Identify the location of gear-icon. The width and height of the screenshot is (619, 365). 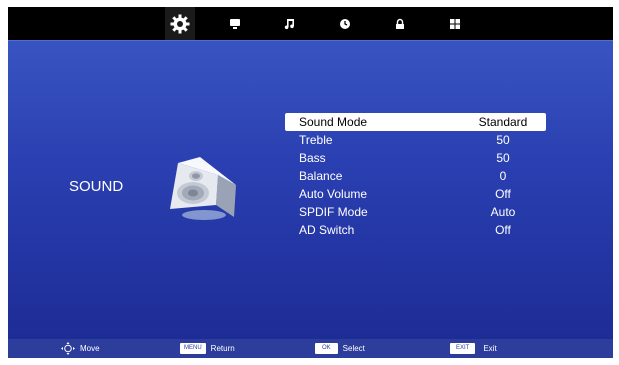
(180, 24).